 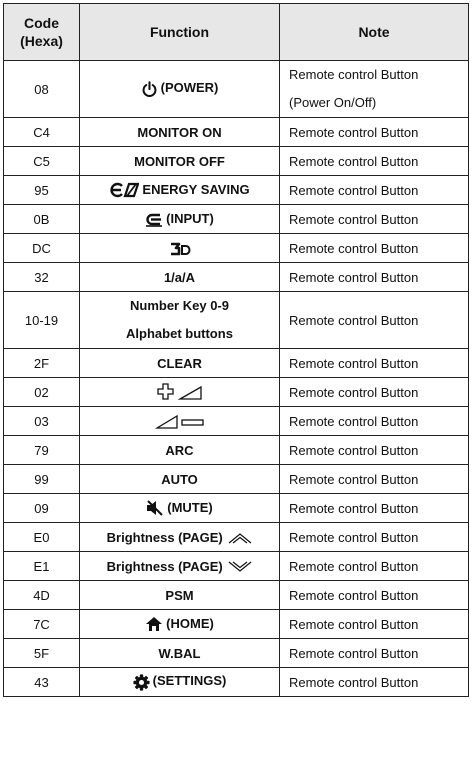 I want to click on function-line: Number Key 0-9, so click(x=179, y=305).